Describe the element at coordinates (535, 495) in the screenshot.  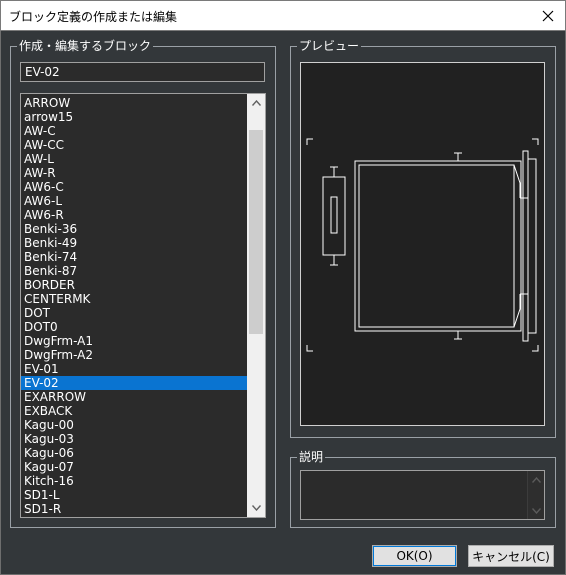
I see `description-scrollbar` at that location.